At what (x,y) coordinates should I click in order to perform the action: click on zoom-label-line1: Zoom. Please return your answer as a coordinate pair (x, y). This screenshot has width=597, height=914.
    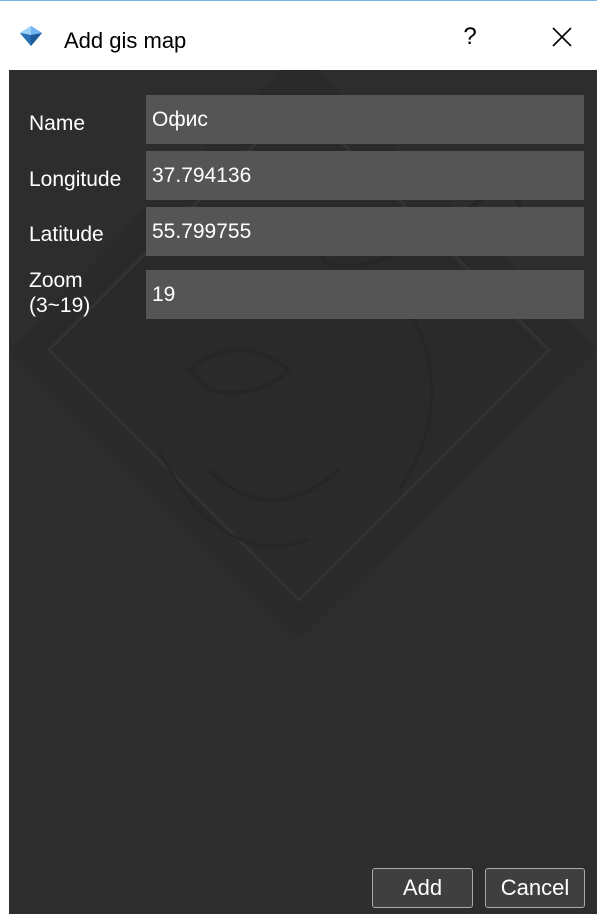
    Looking at the image, I should click on (56, 280).